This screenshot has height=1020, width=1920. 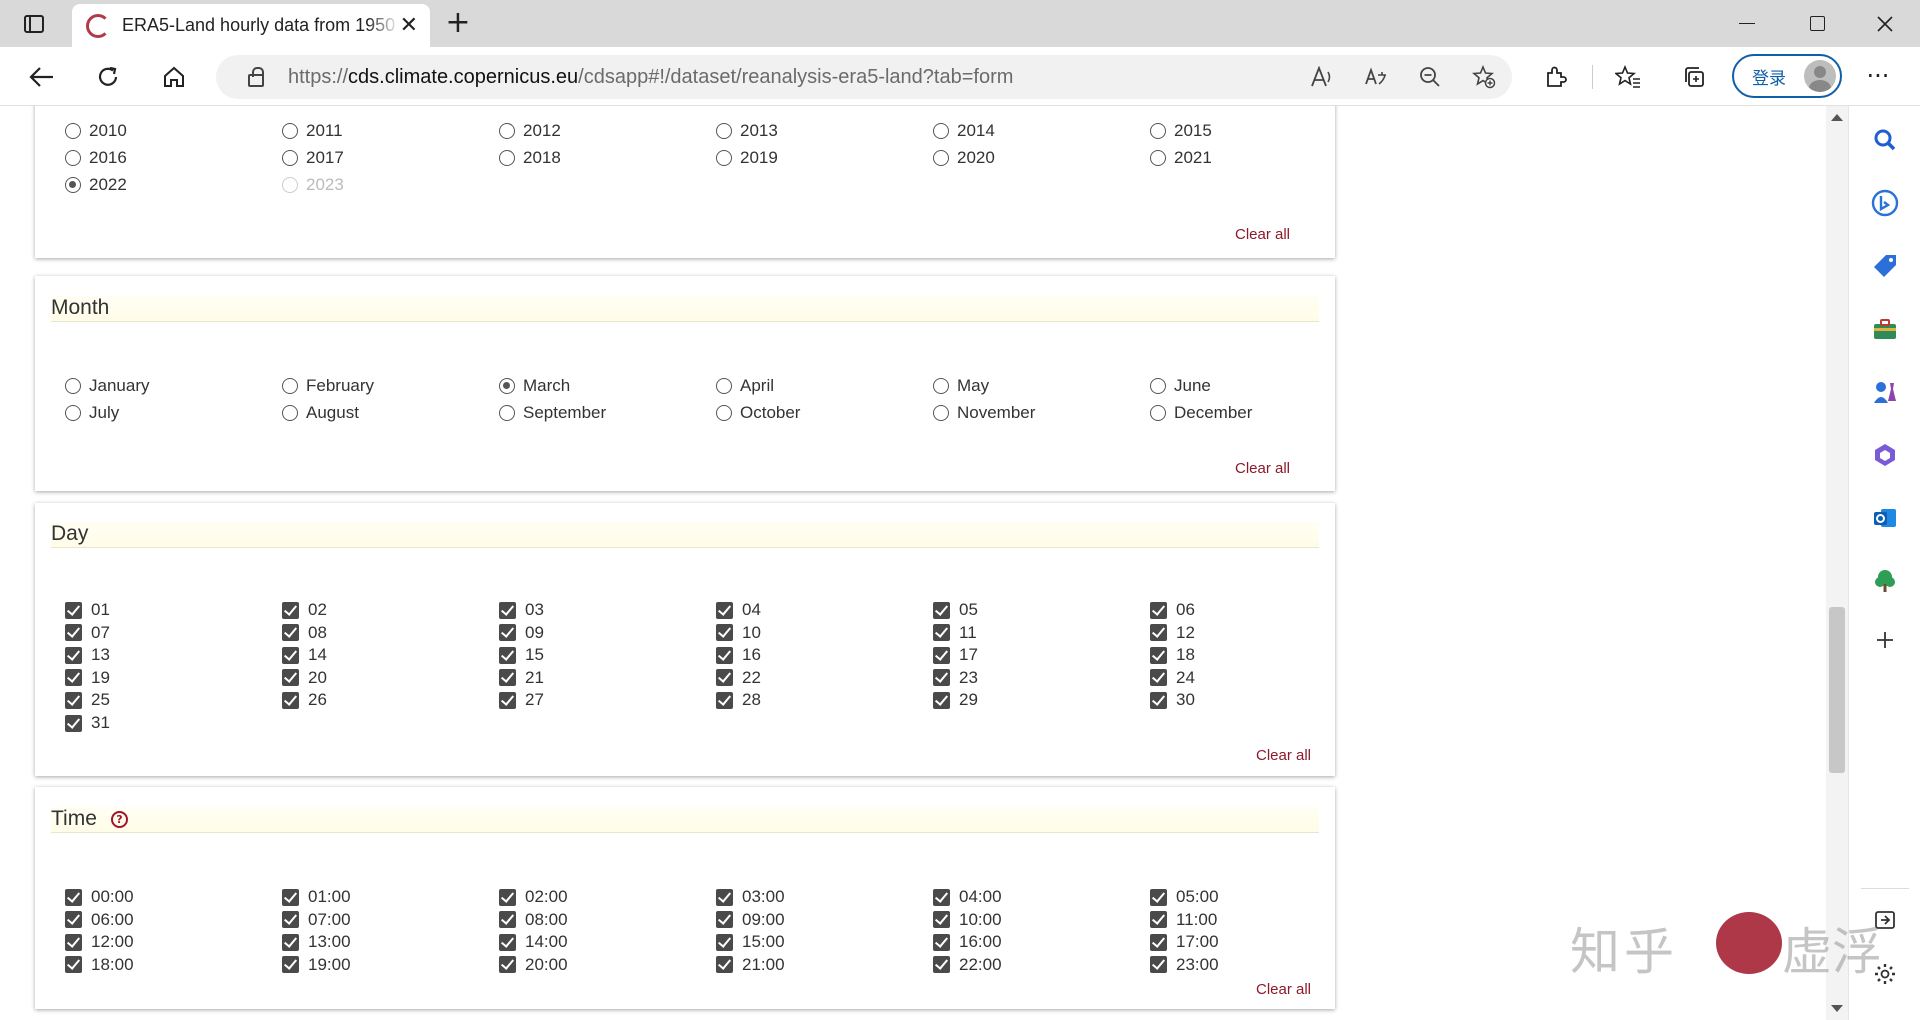 What do you see at coordinates (304, 610) in the screenshot?
I see `day-option: 02` at bounding box center [304, 610].